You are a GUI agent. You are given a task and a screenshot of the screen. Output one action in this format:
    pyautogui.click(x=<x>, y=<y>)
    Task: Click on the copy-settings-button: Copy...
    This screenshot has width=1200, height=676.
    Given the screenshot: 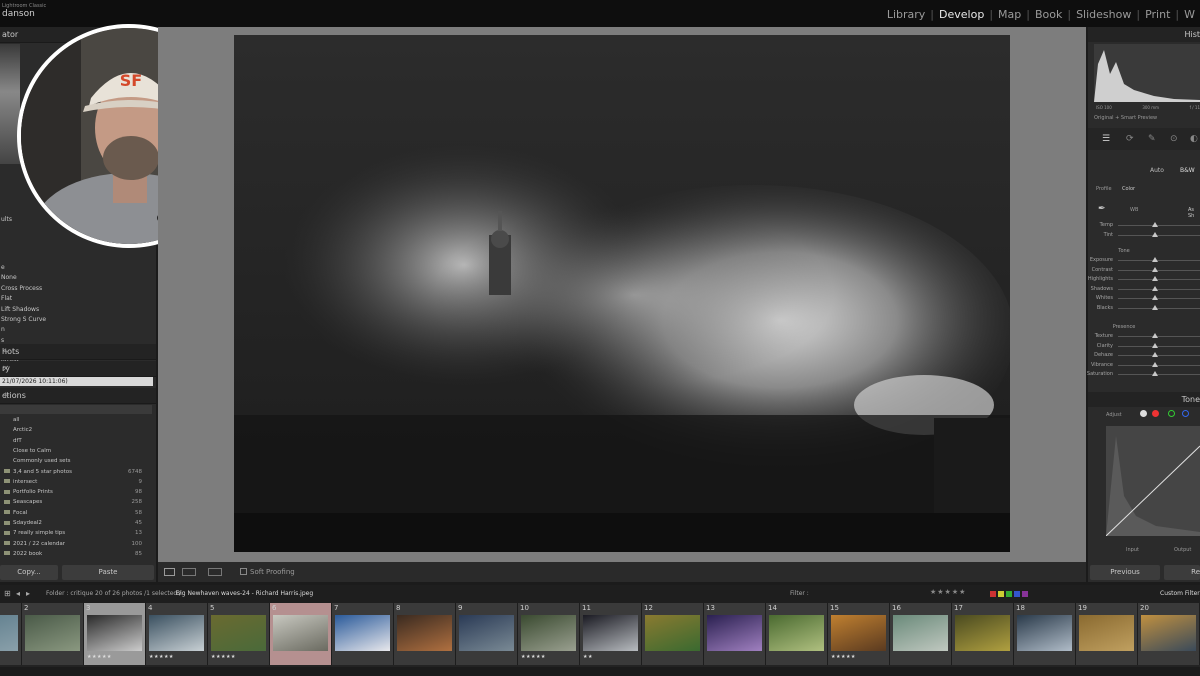 What is the action you would take?
    pyautogui.click(x=29, y=572)
    